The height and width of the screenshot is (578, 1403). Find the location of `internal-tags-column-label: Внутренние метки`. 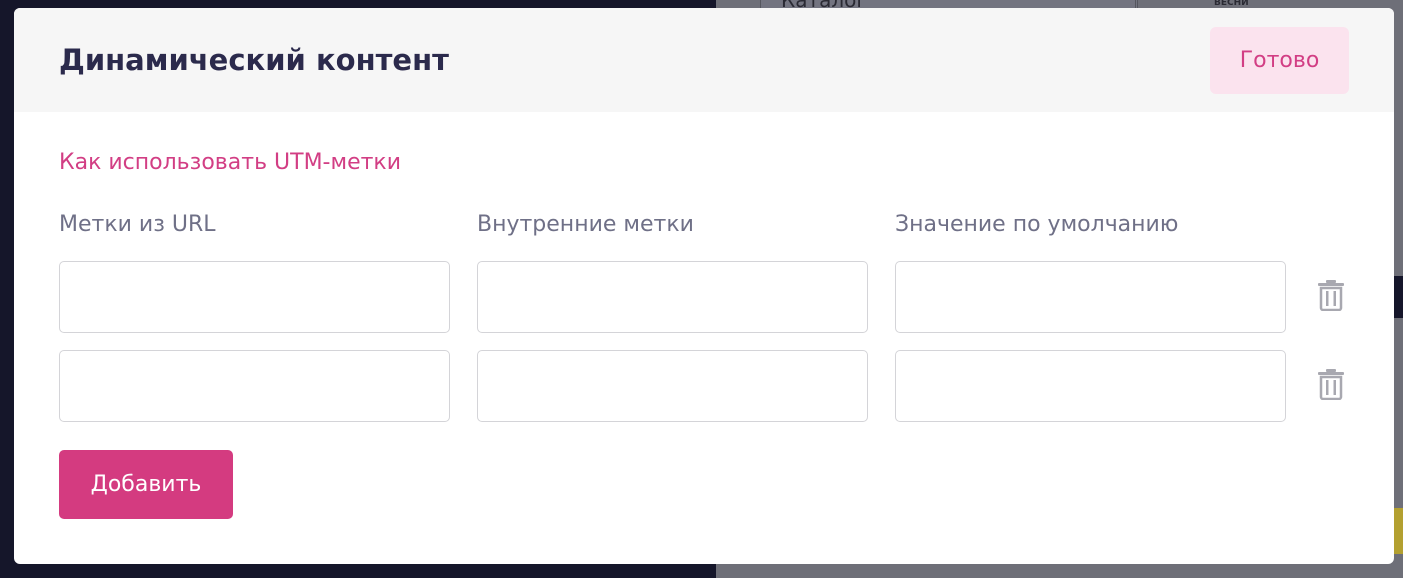

internal-tags-column-label: Внутренние метки is located at coordinates (585, 224).